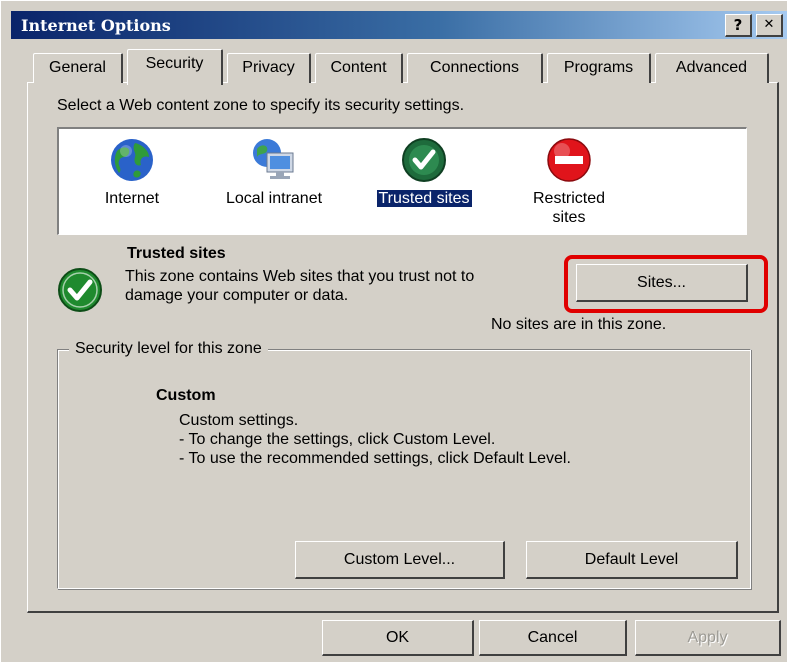 The width and height of the screenshot is (788, 663). I want to click on trusted-check-large-icon, so click(80, 290).